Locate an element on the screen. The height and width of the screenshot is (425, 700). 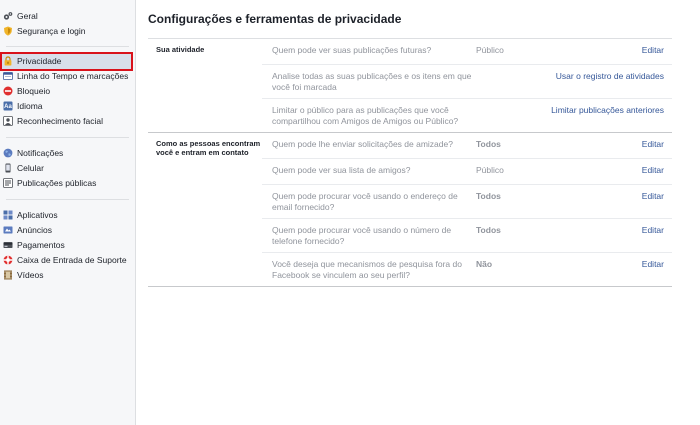
face-recognition-icon is located at coordinates (8, 121).